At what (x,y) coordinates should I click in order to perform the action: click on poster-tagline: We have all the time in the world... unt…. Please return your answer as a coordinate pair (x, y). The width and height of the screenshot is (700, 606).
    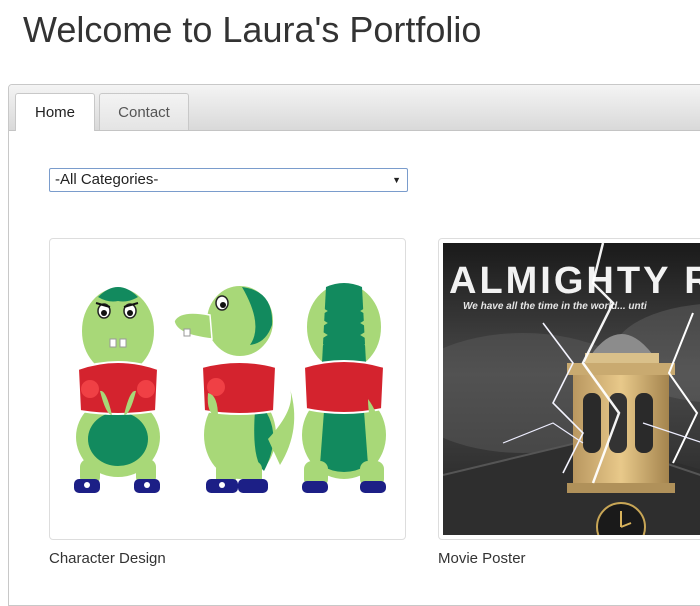
    Looking at the image, I should click on (555, 306).